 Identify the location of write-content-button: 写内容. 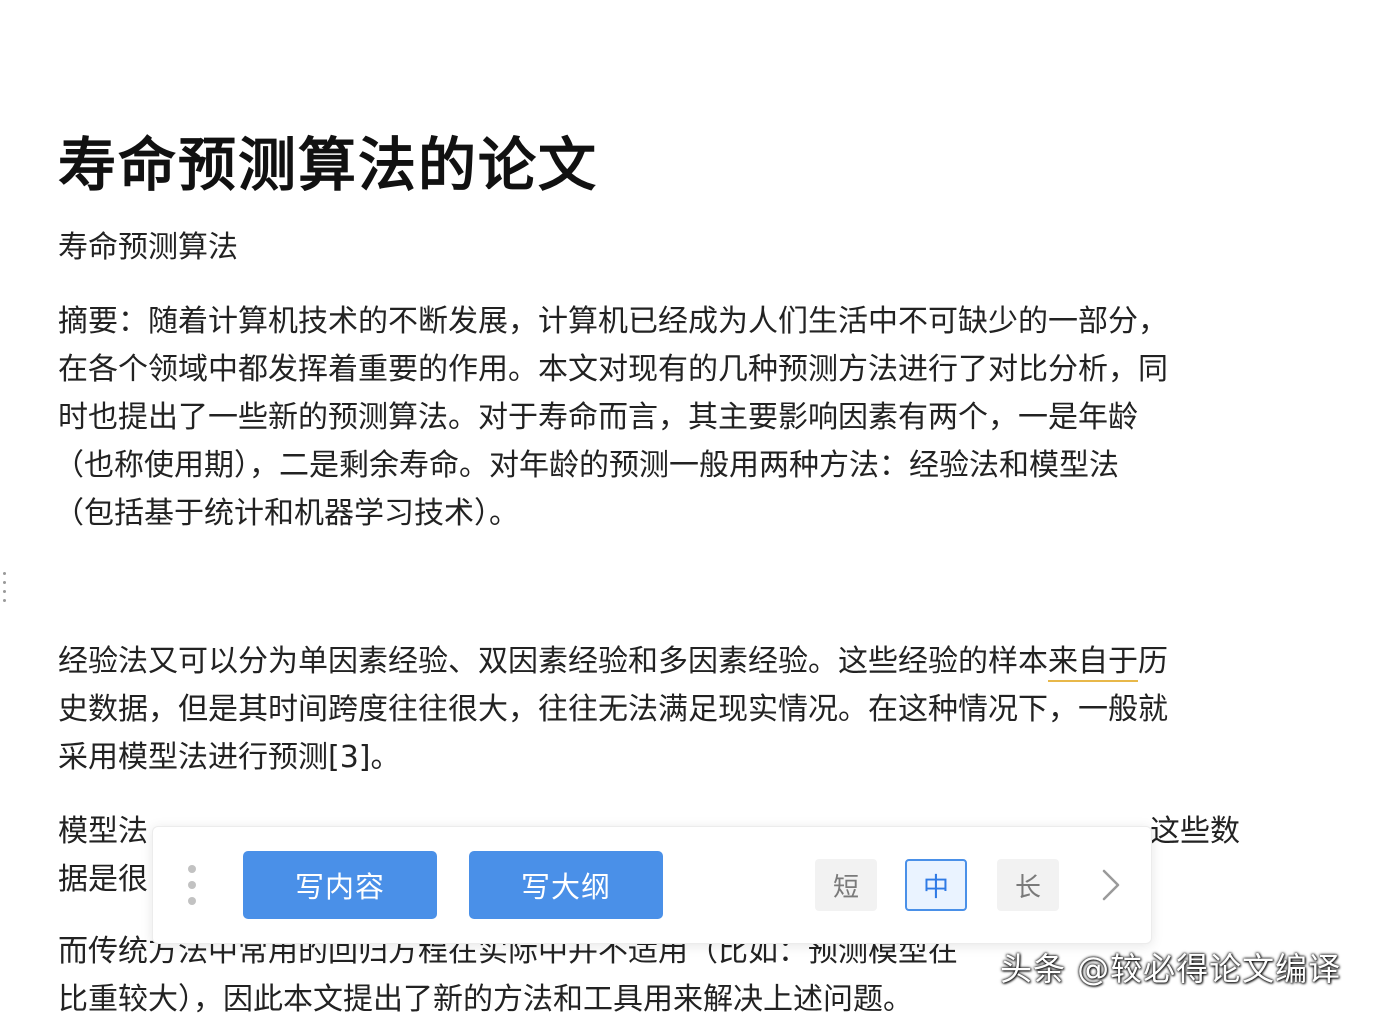
(340, 885).